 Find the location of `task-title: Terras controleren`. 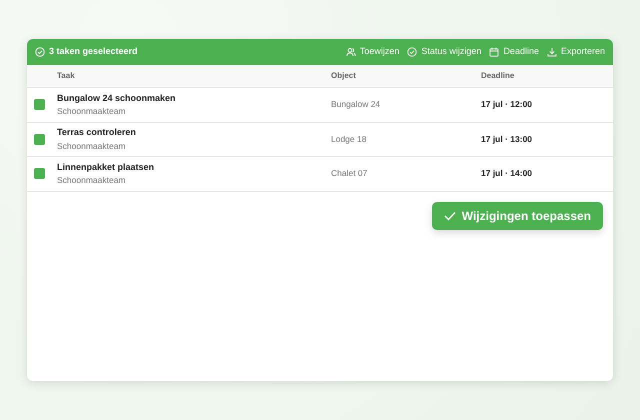

task-title: Terras controleren is located at coordinates (97, 133).